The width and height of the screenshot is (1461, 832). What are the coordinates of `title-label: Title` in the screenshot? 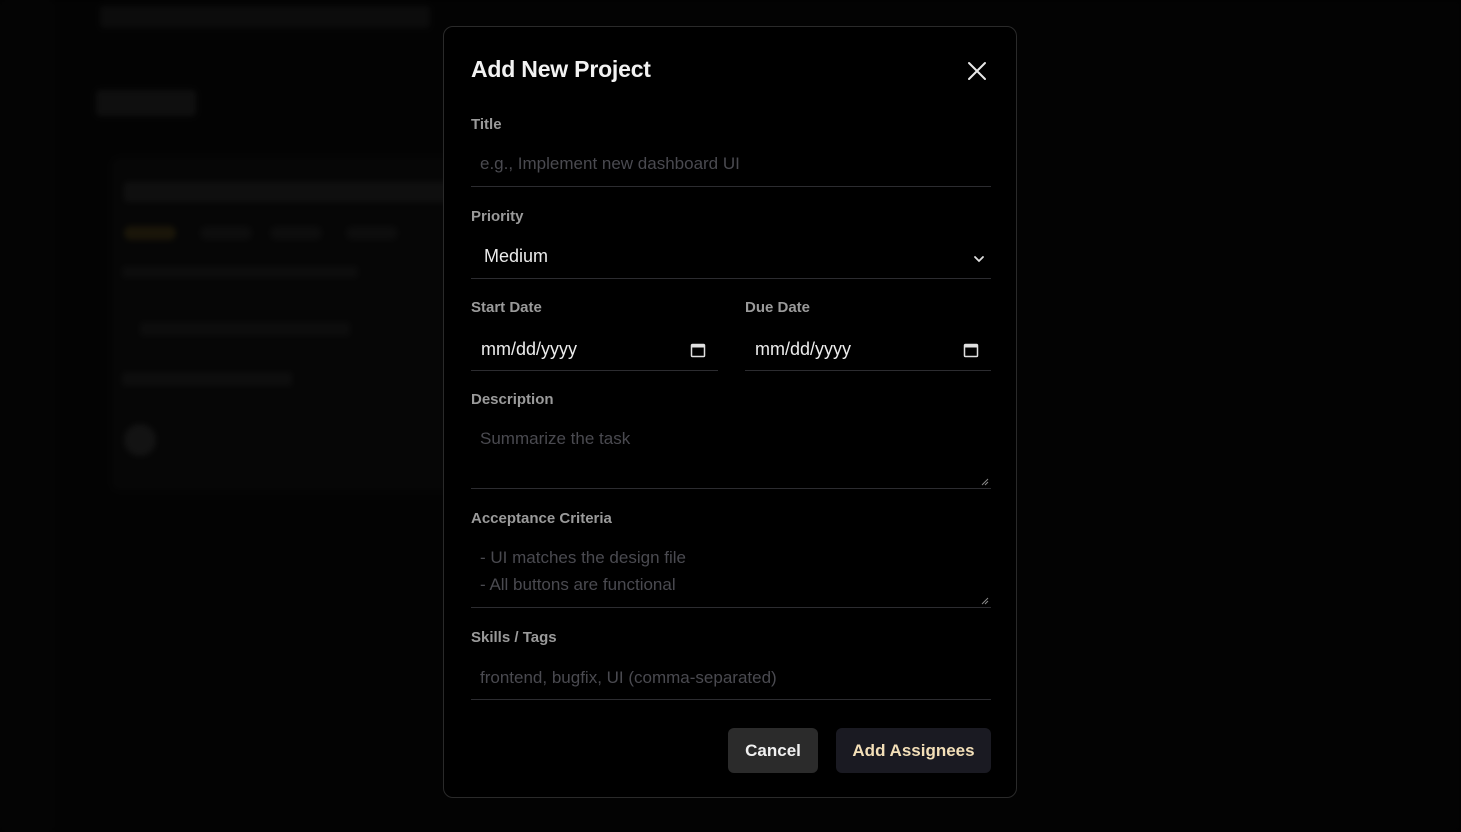 It's located at (486, 124).